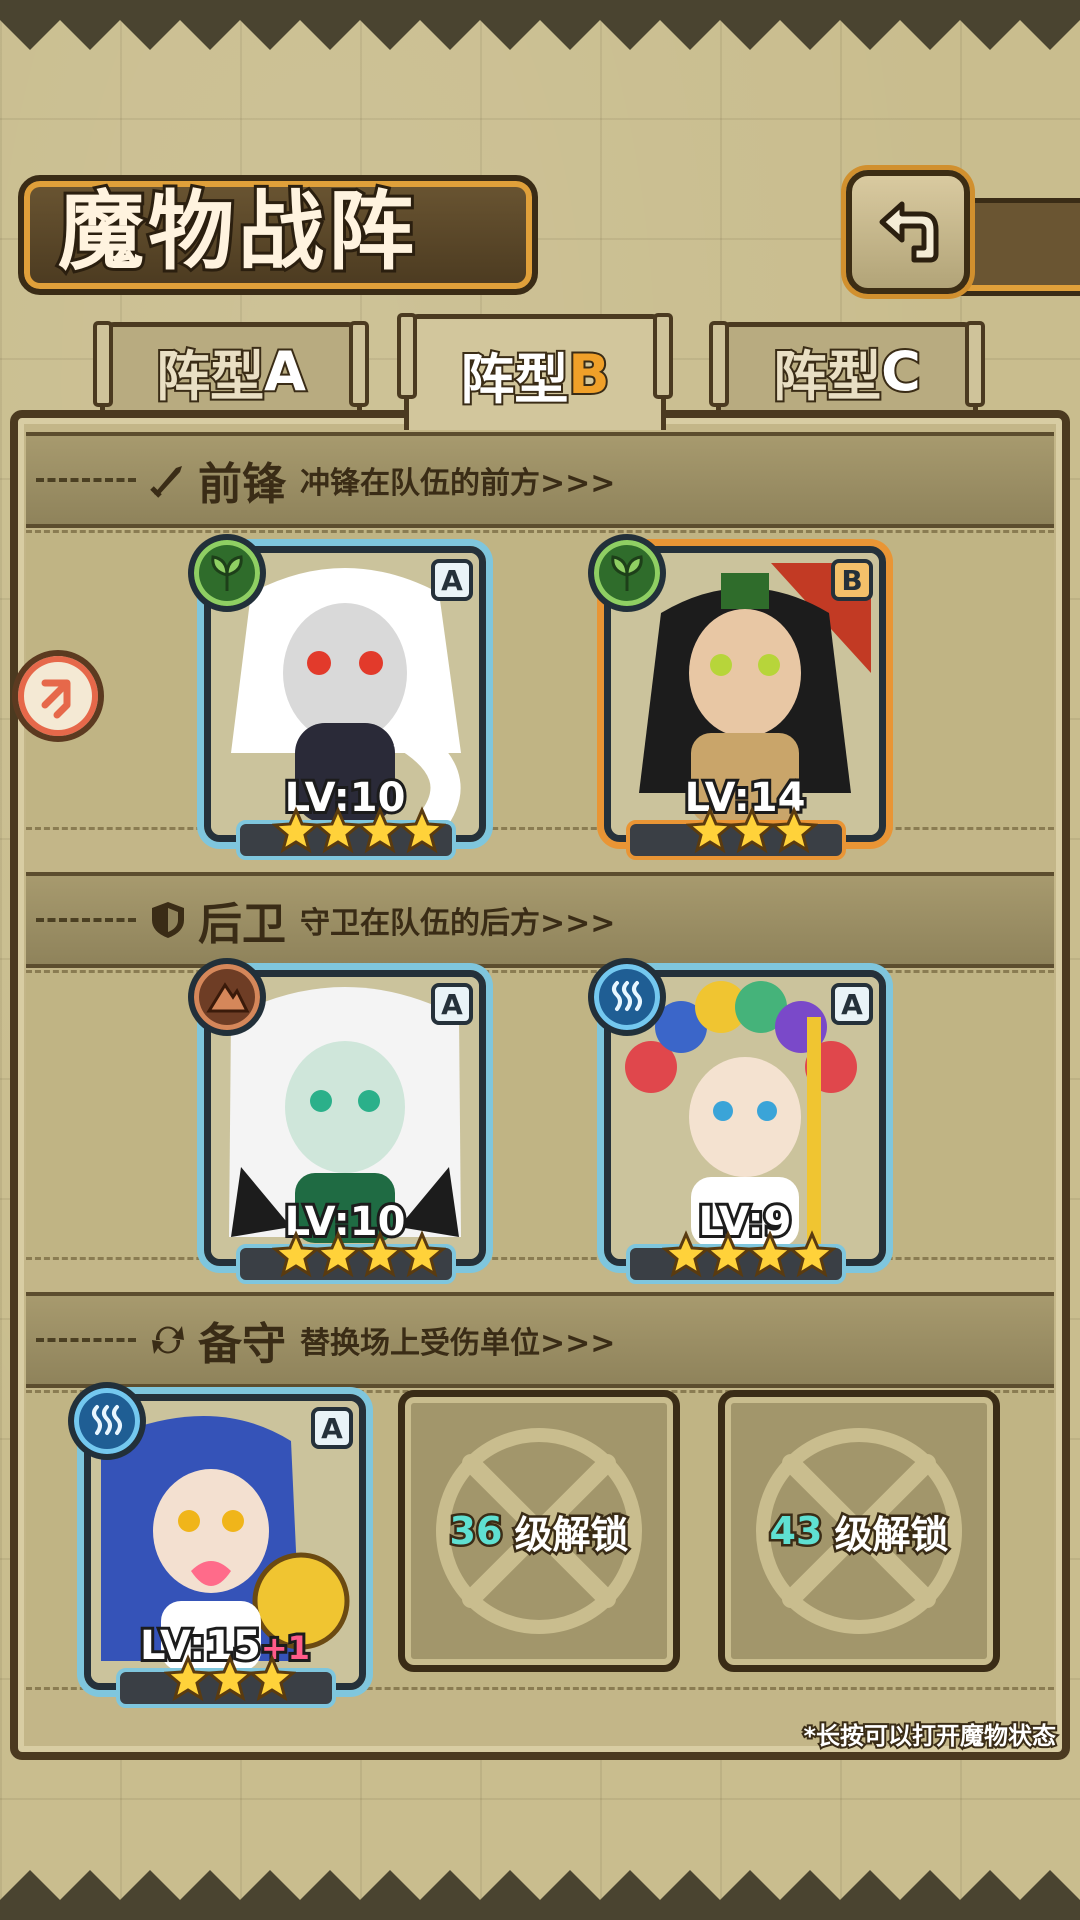 The height and width of the screenshot is (1920, 1080). I want to click on unlock-requirement: 43 级解锁, so click(859, 1531).